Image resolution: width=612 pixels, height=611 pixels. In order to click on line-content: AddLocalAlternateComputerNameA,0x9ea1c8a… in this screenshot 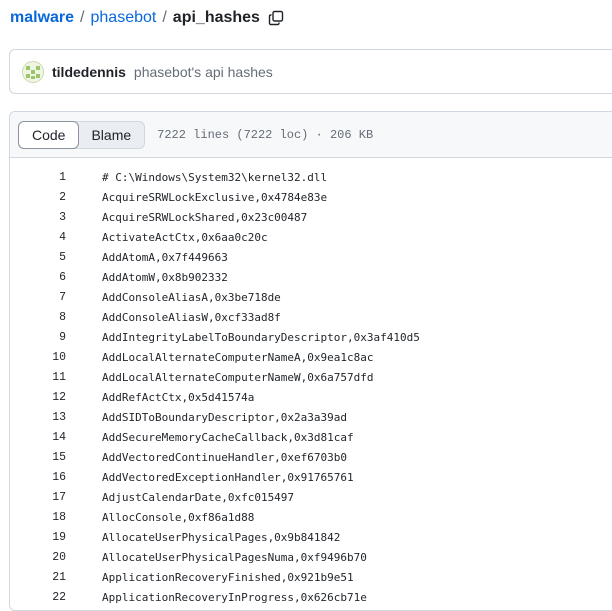, I will do `click(238, 357)`.